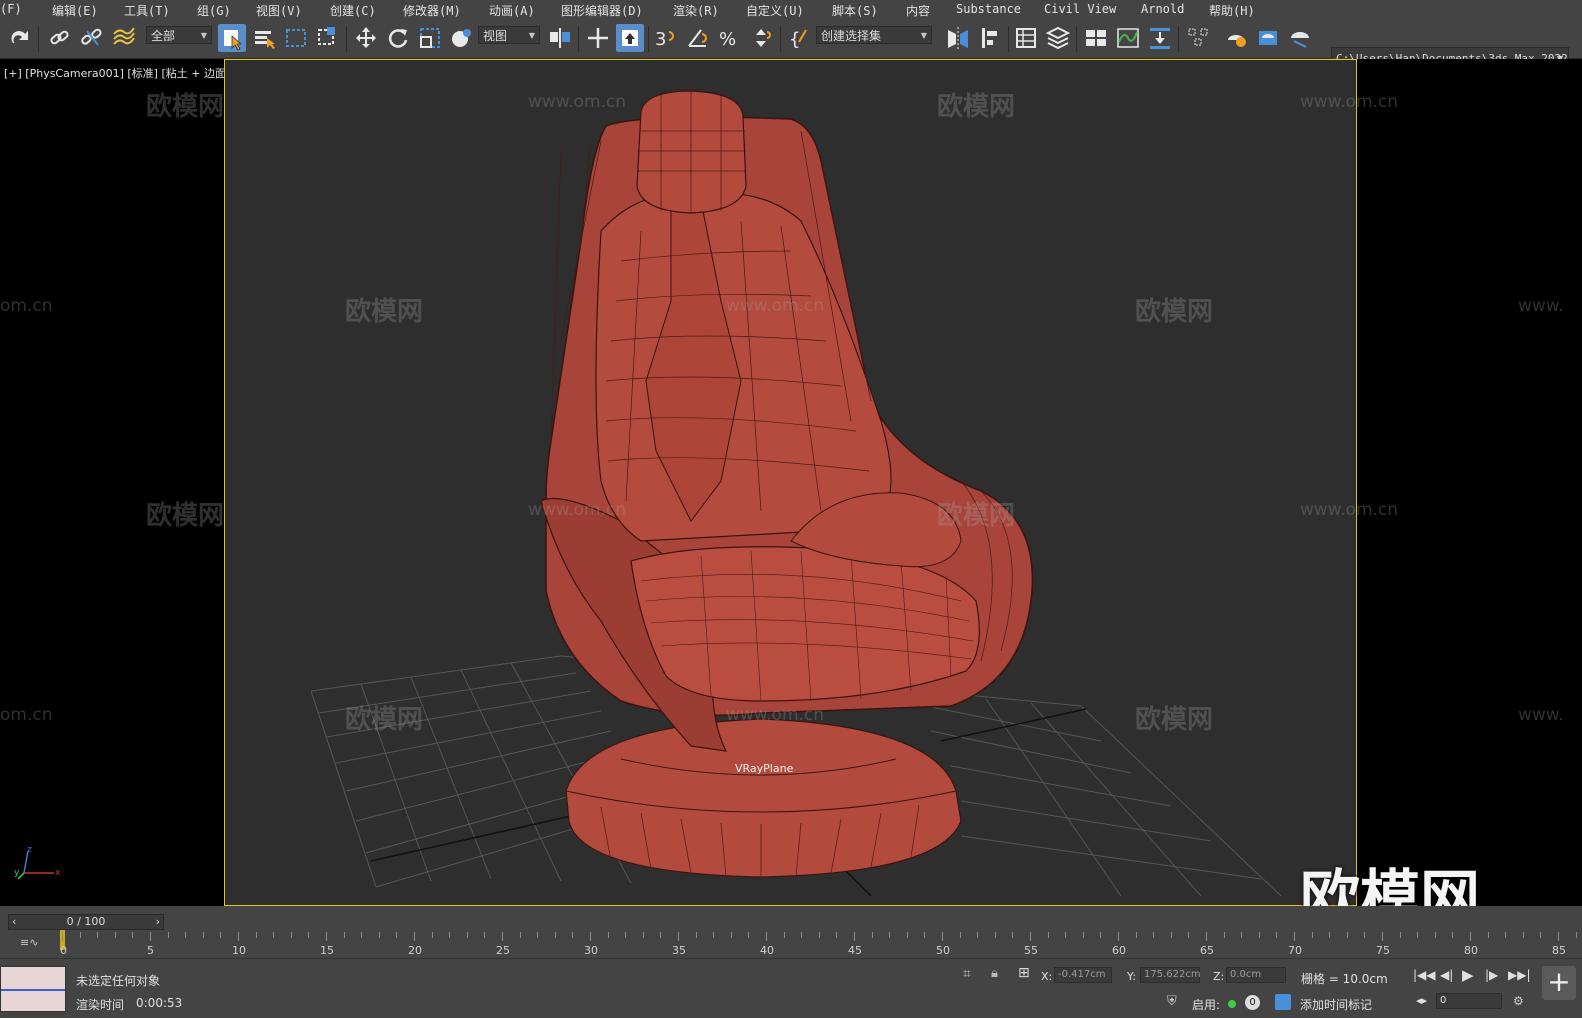 The width and height of the screenshot is (1582, 1018). What do you see at coordinates (432, 10) in the screenshot?
I see `menu-modifiers: 修改器(M)` at bounding box center [432, 10].